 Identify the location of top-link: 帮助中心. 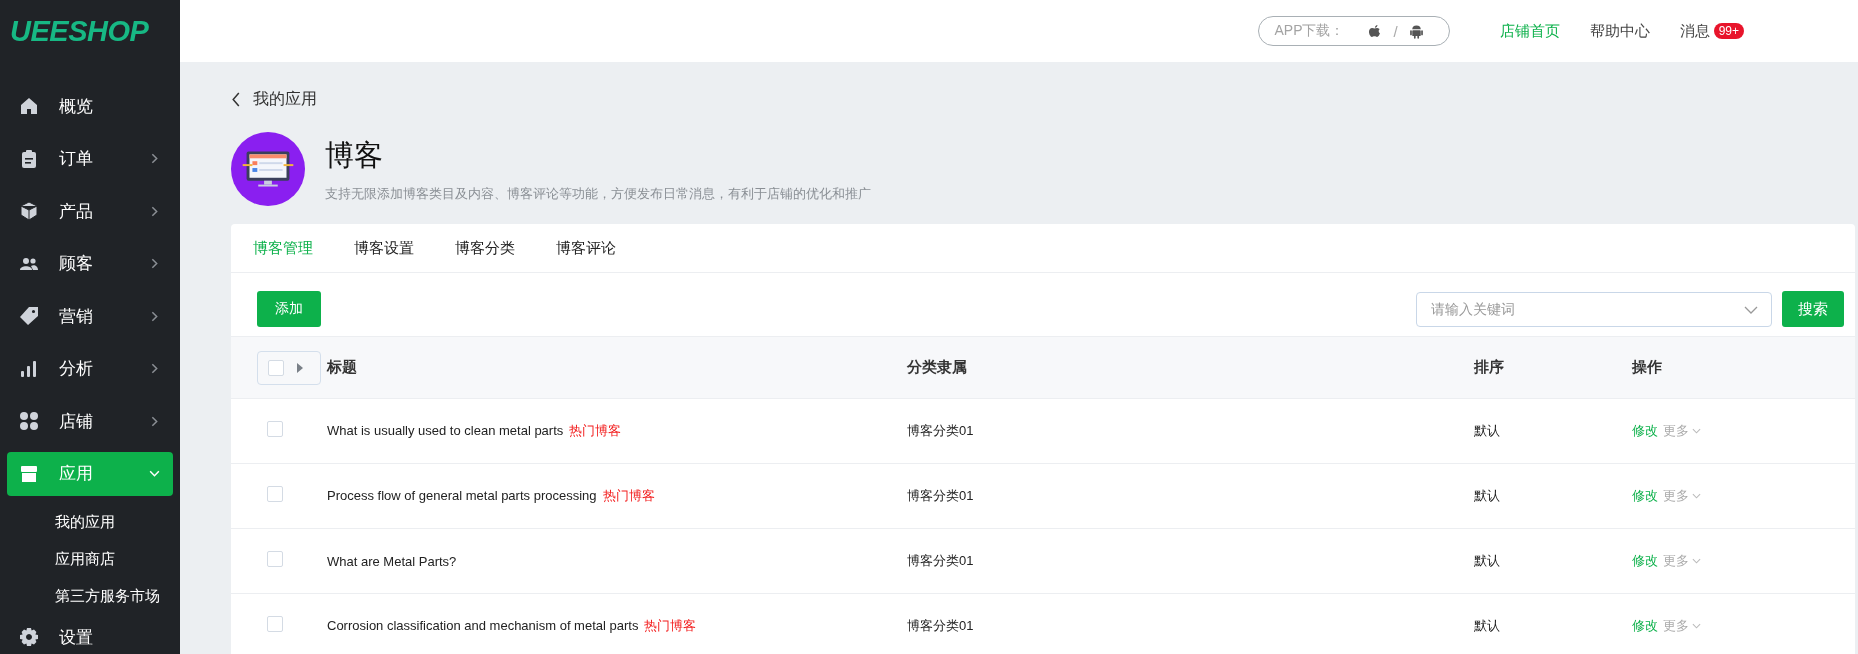
(1619, 31).